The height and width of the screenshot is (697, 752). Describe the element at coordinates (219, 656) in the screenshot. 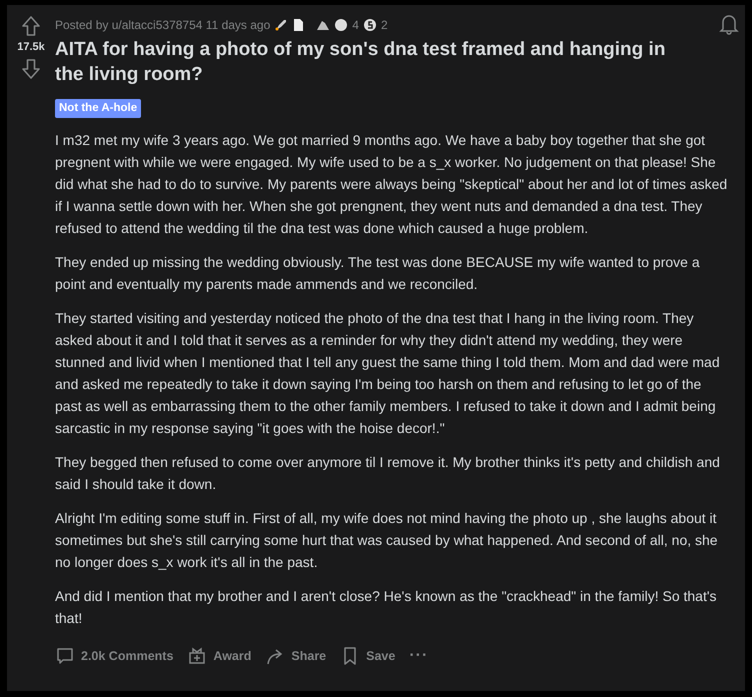

I see `award-button: Award` at that location.